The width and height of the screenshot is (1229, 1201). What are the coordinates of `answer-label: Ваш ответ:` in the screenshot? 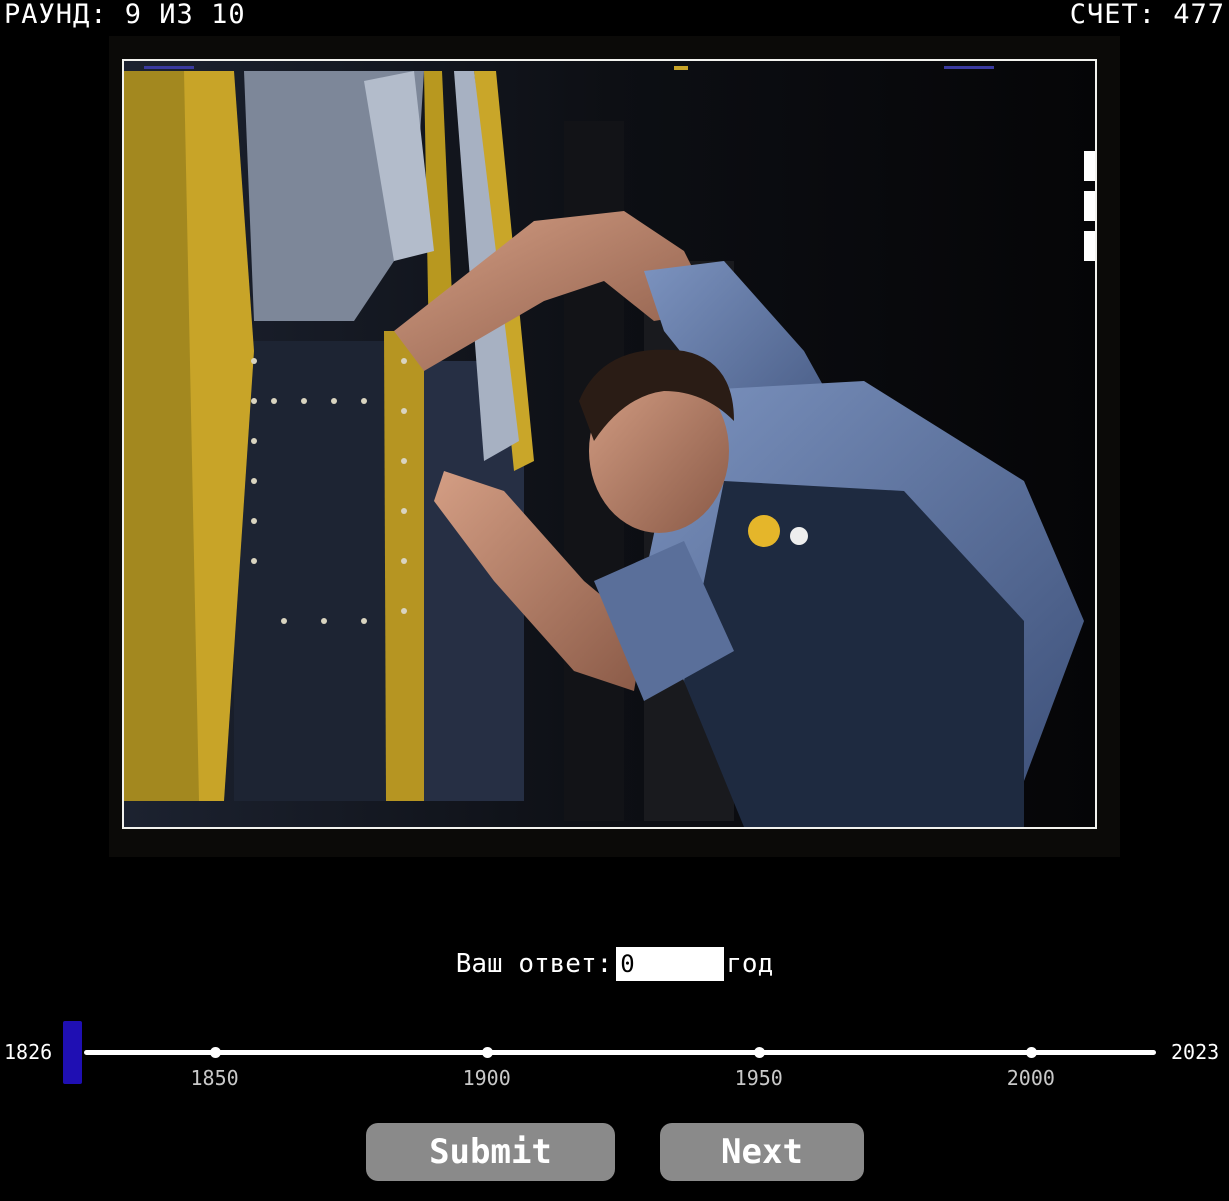 It's located at (534, 964).